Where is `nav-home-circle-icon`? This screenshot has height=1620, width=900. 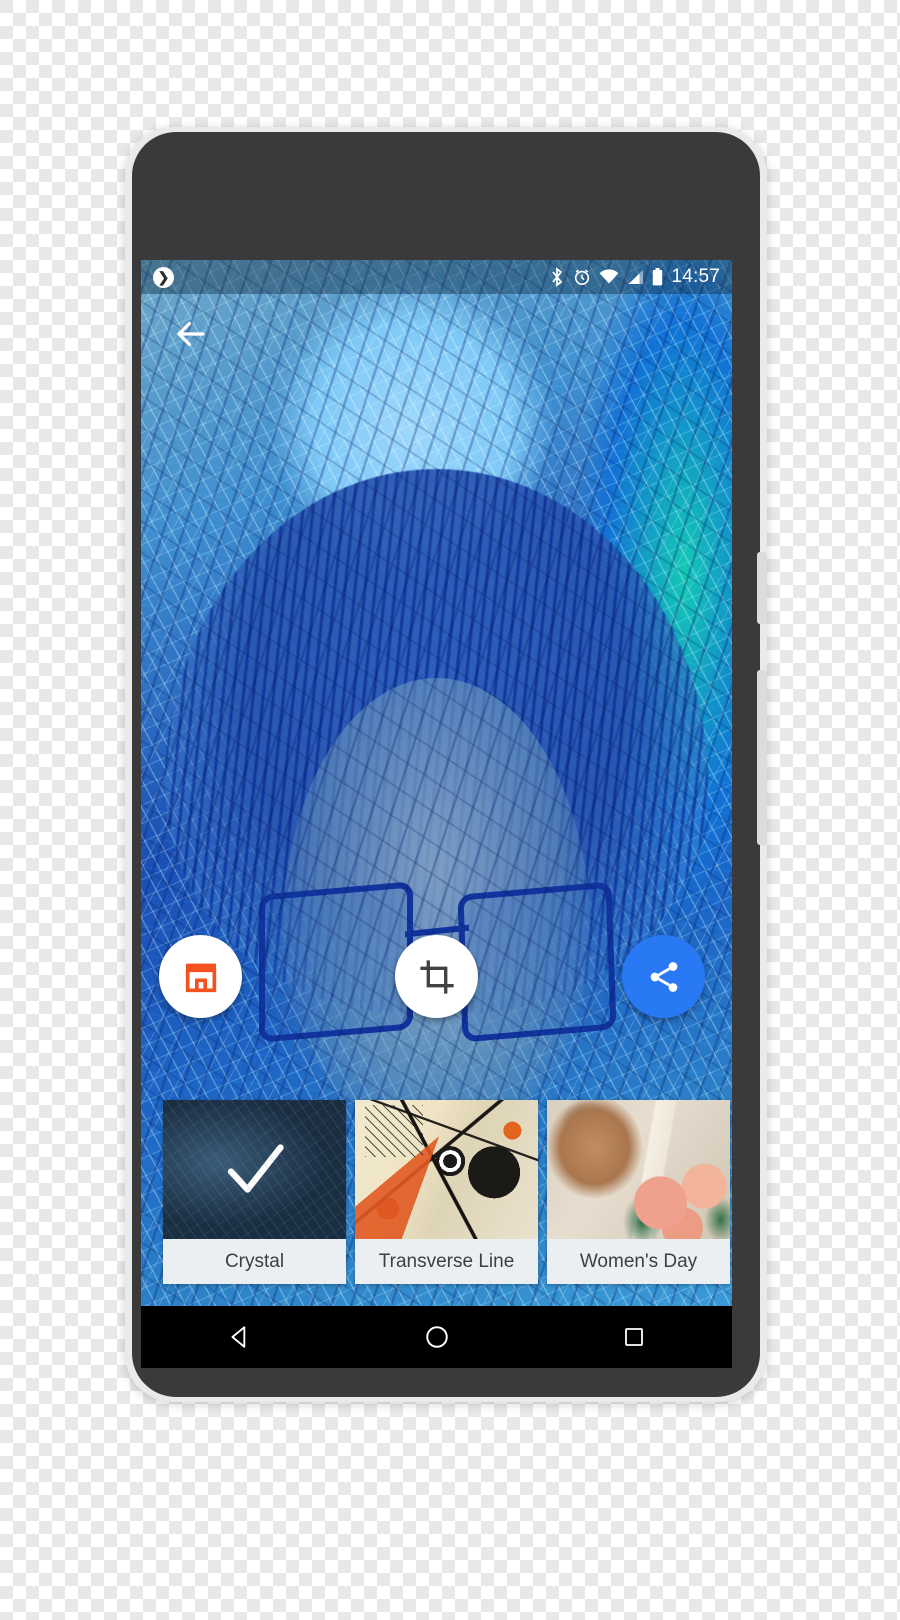 nav-home-circle-icon is located at coordinates (436, 1337).